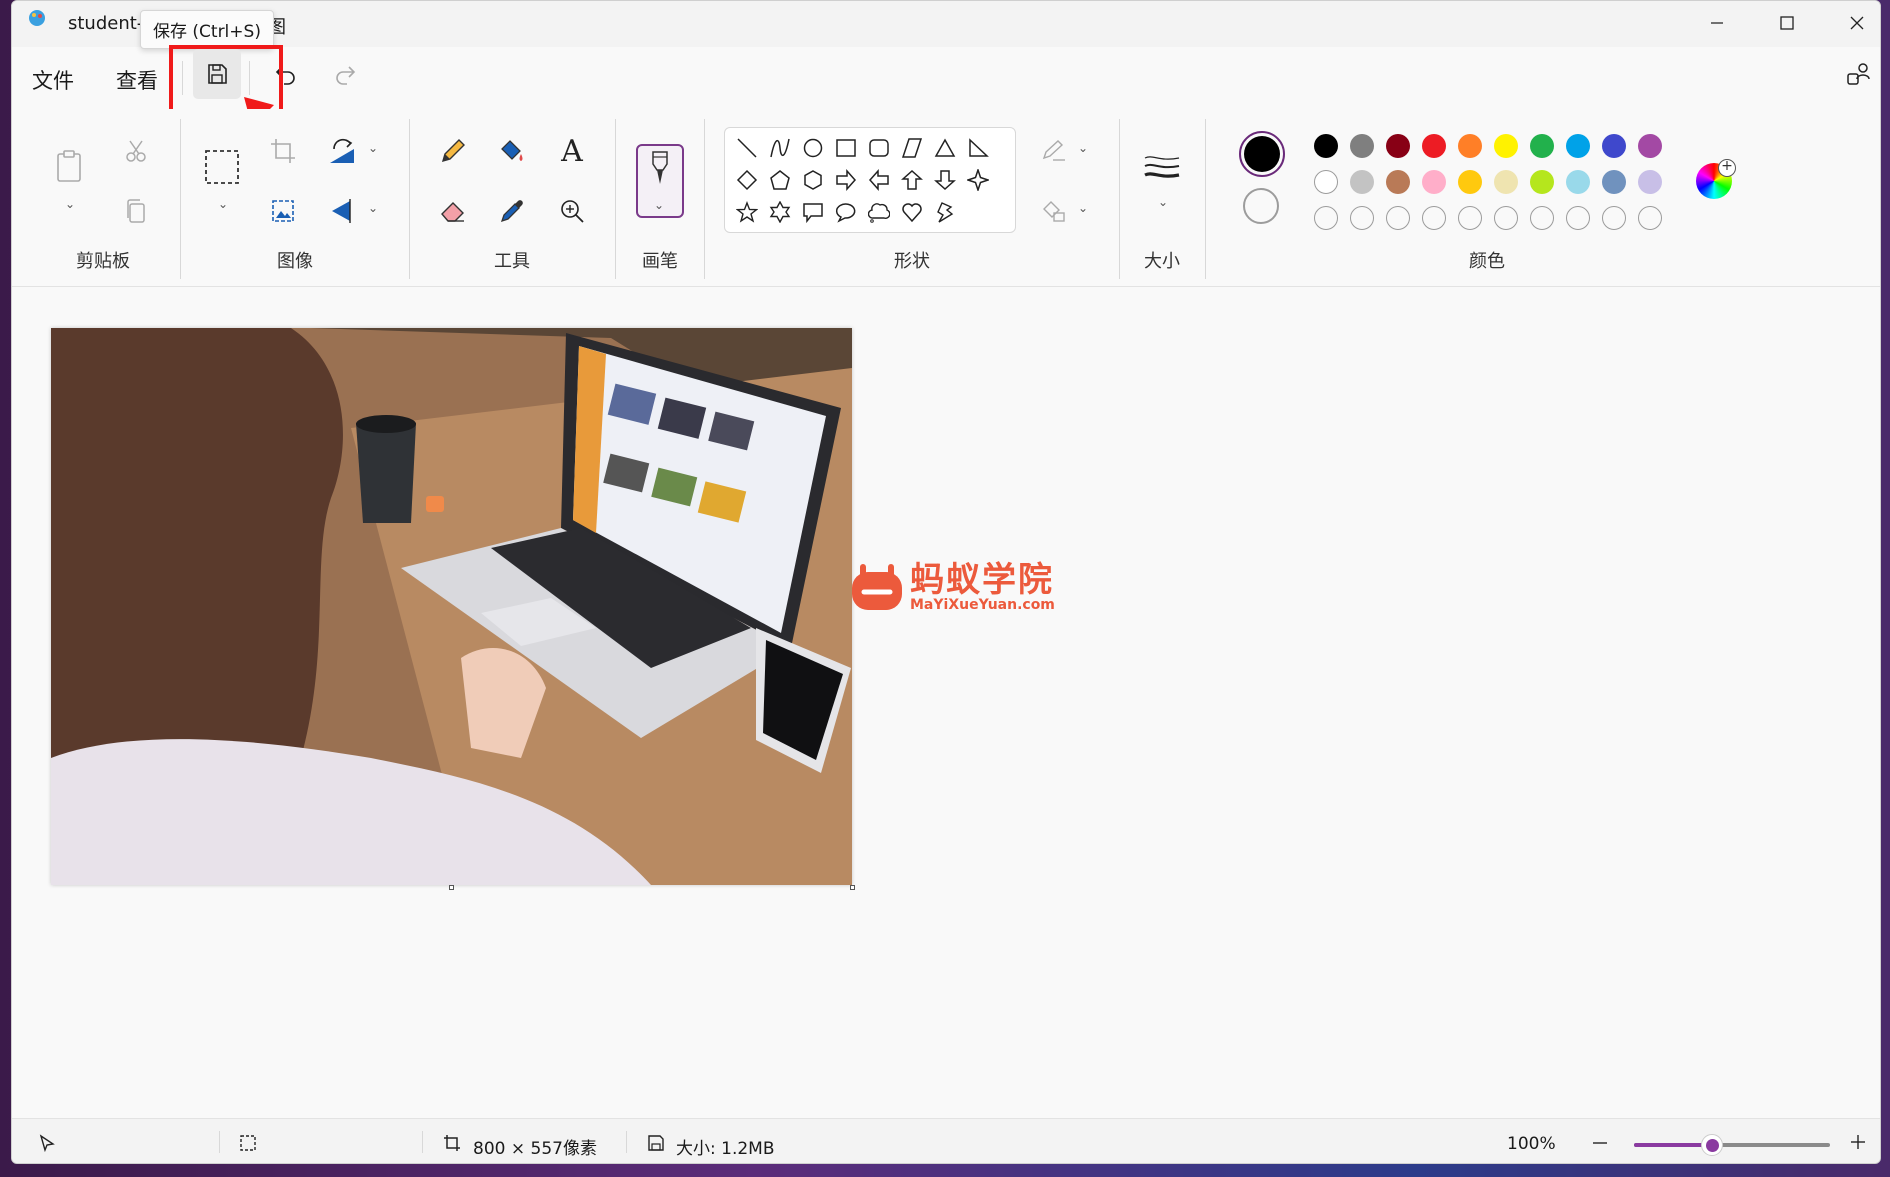  I want to click on copy-button, so click(136, 211).